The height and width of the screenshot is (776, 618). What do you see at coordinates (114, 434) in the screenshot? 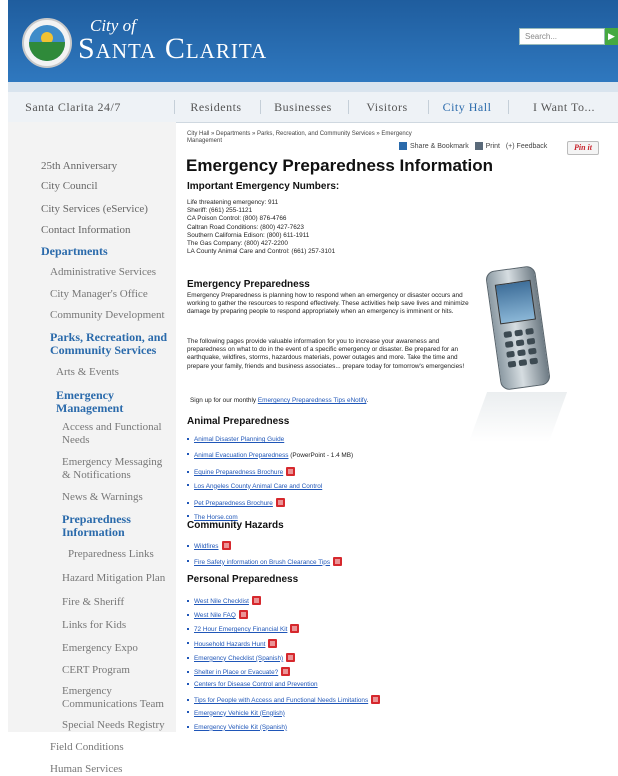
I see `sidebar-item-access-functional-needs: Access and Functional Needs` at bounding box center [114, 434].